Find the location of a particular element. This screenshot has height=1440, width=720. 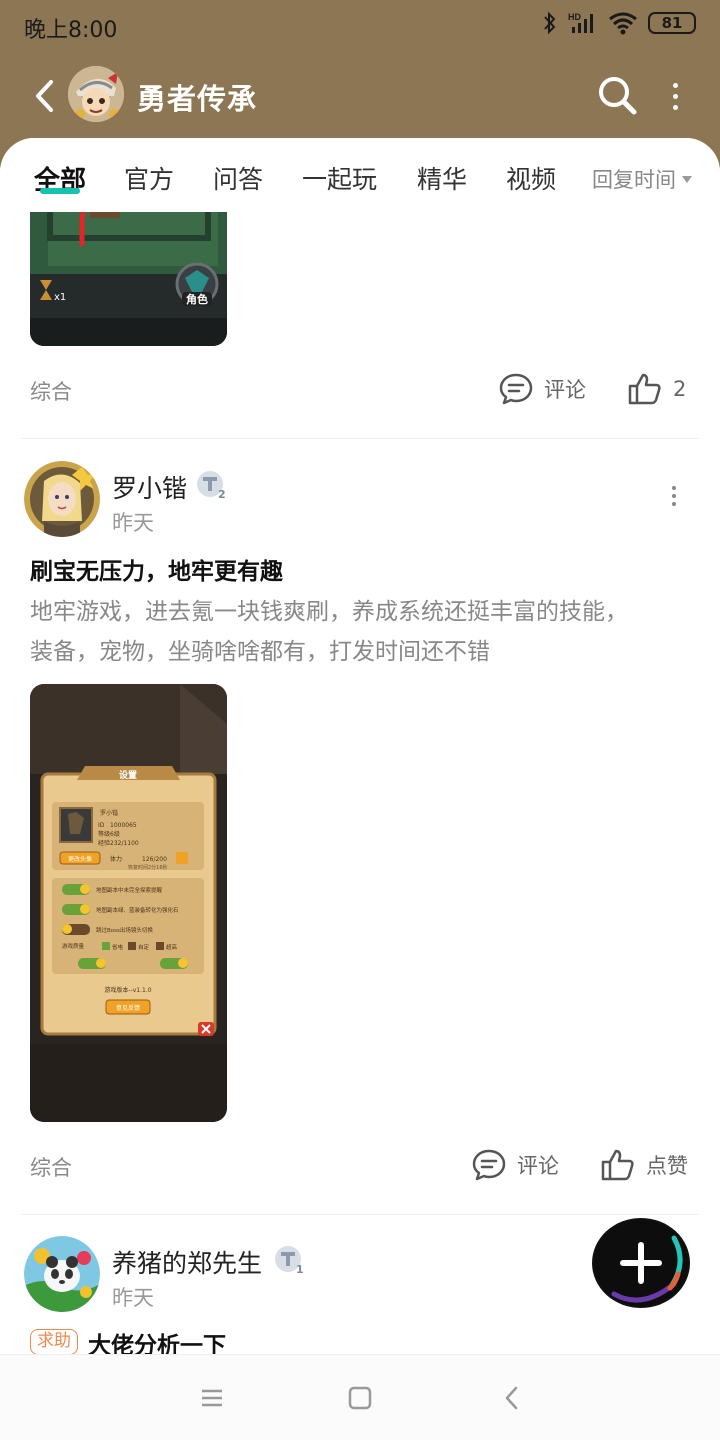

search-icon is located at coordinates (618, 96).